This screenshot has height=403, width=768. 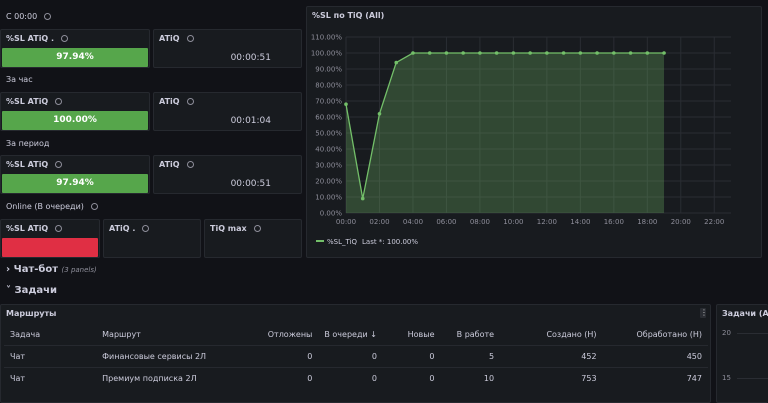 What do you see at coordinates (173, 378) in the screenshot?
I see `table-cell: Премиум подписка 2Л` at bounding box center [173, 378].